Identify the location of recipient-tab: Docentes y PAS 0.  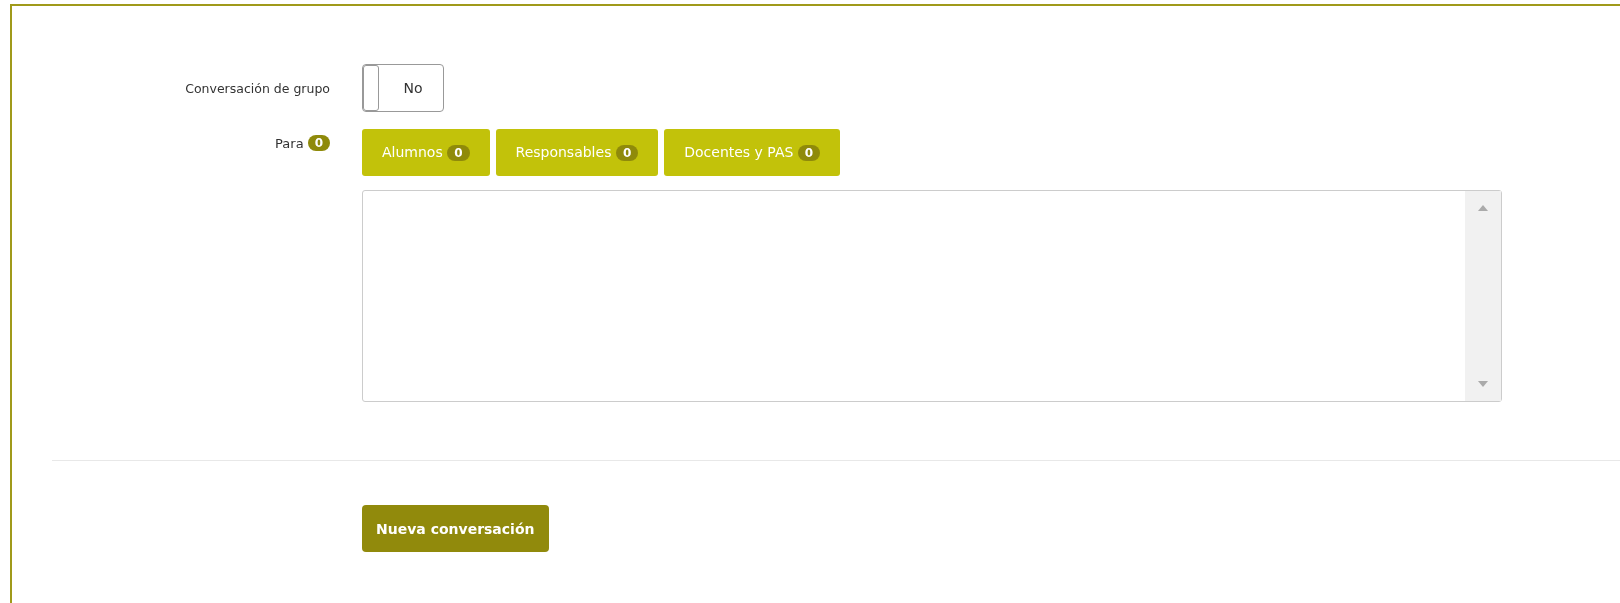
(752, 152).